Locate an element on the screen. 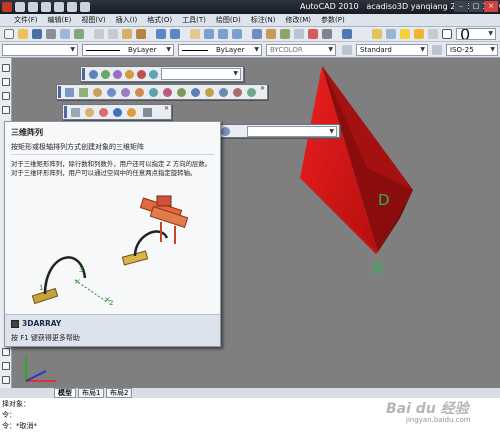 The width and height of the screenshot is (500, 441). tab-layout2: 布局2 is located at coordinates (119, 393).